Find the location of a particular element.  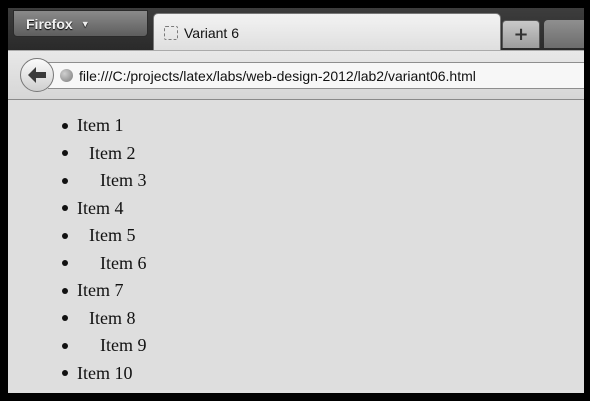

list-item: Item 3 is located at coordinates (104, 181).